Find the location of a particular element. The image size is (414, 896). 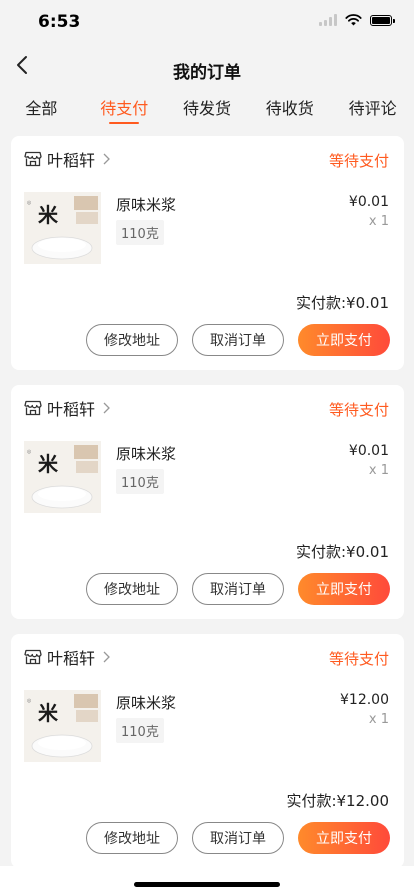

tab-pending-shipment: 待发货 is located at coordinates (207, 112).